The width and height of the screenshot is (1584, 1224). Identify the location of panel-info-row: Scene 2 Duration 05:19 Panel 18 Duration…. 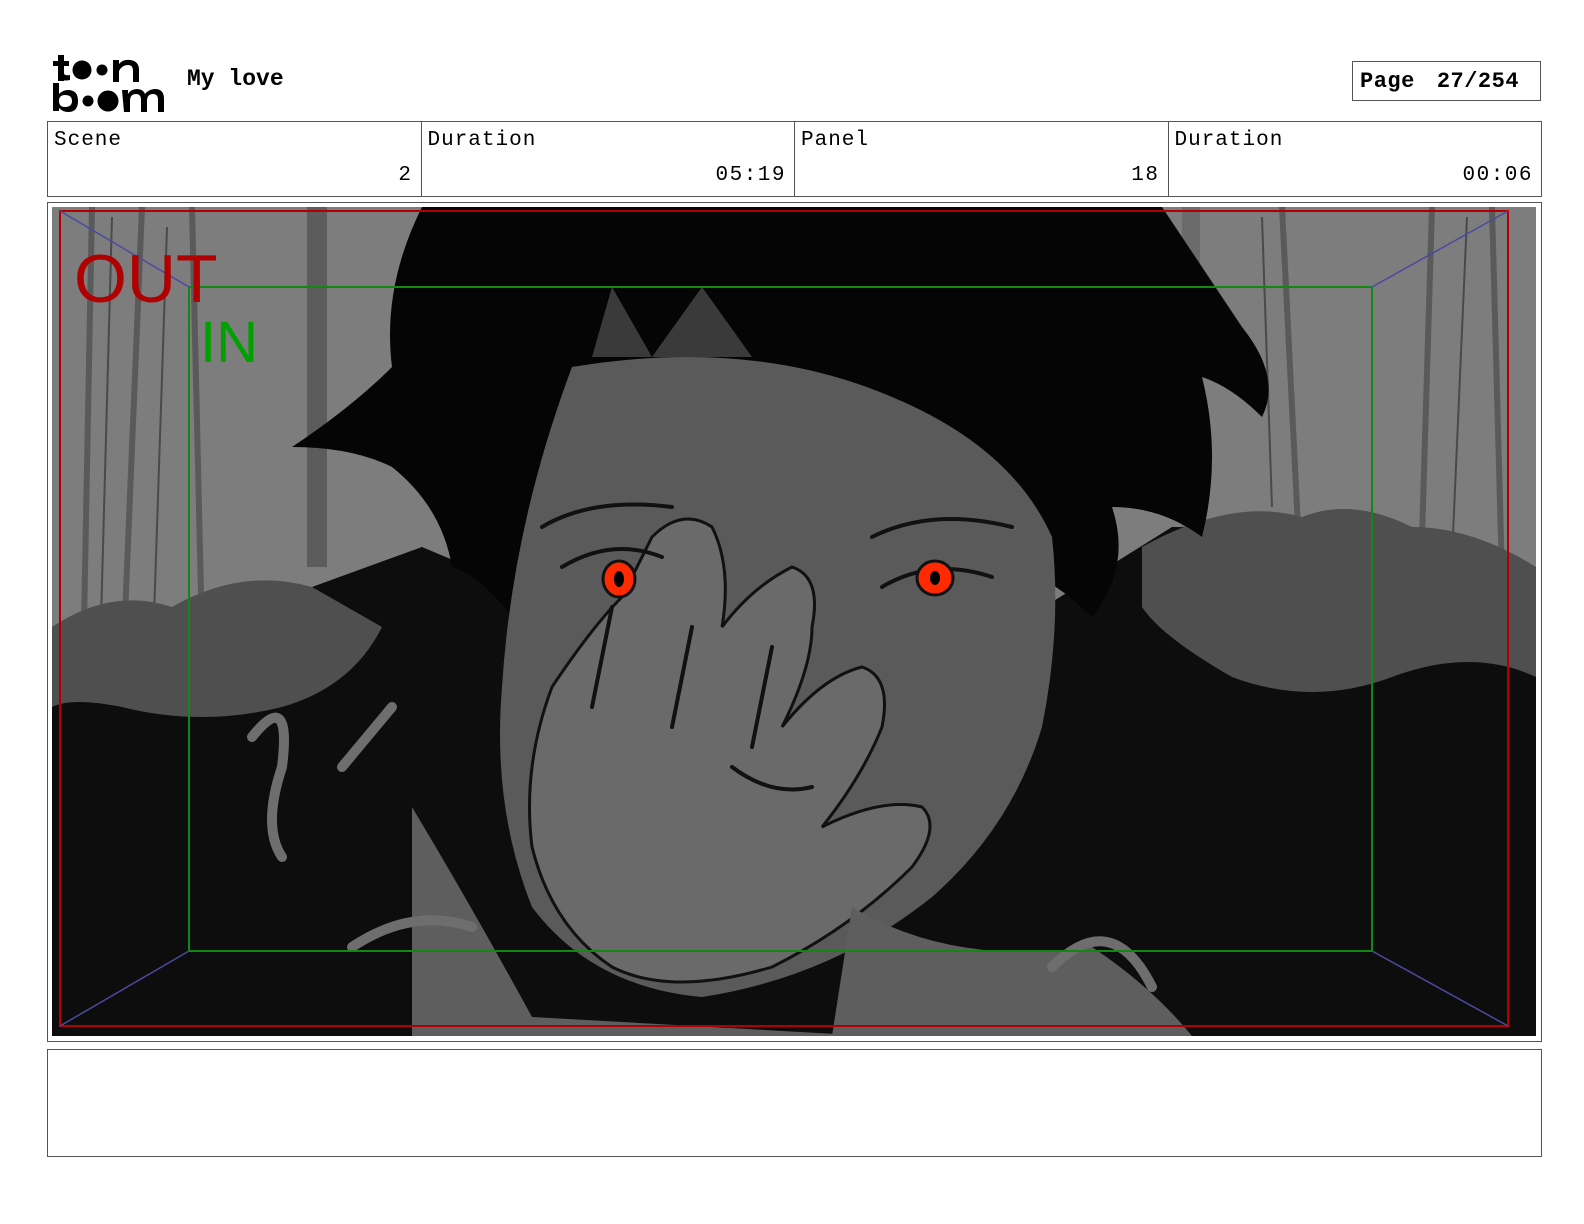
(794, 159).